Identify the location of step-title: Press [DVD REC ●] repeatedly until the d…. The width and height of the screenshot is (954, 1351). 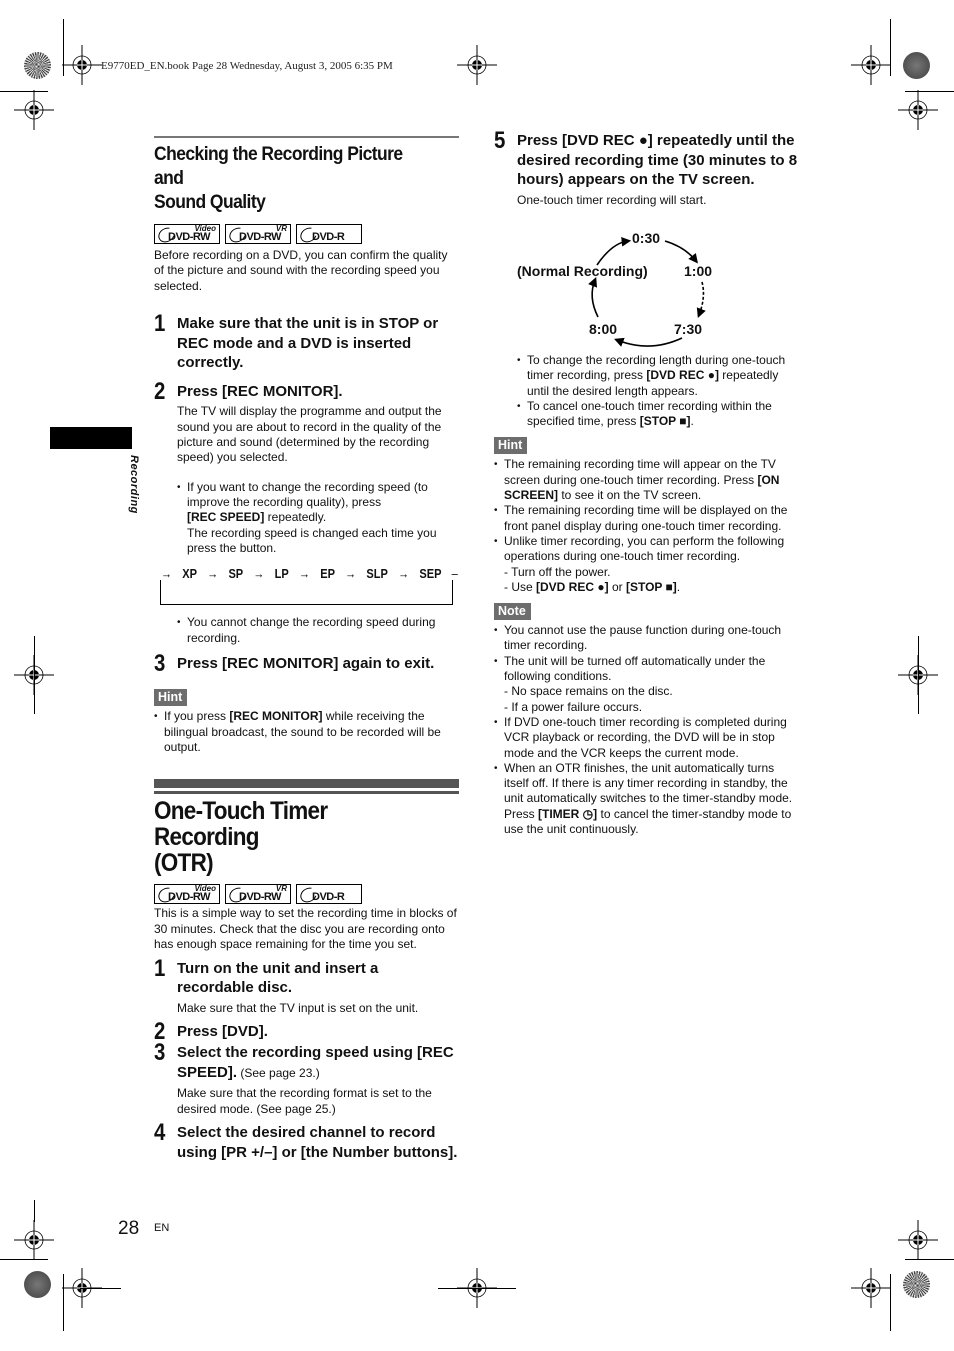
(657, 160).